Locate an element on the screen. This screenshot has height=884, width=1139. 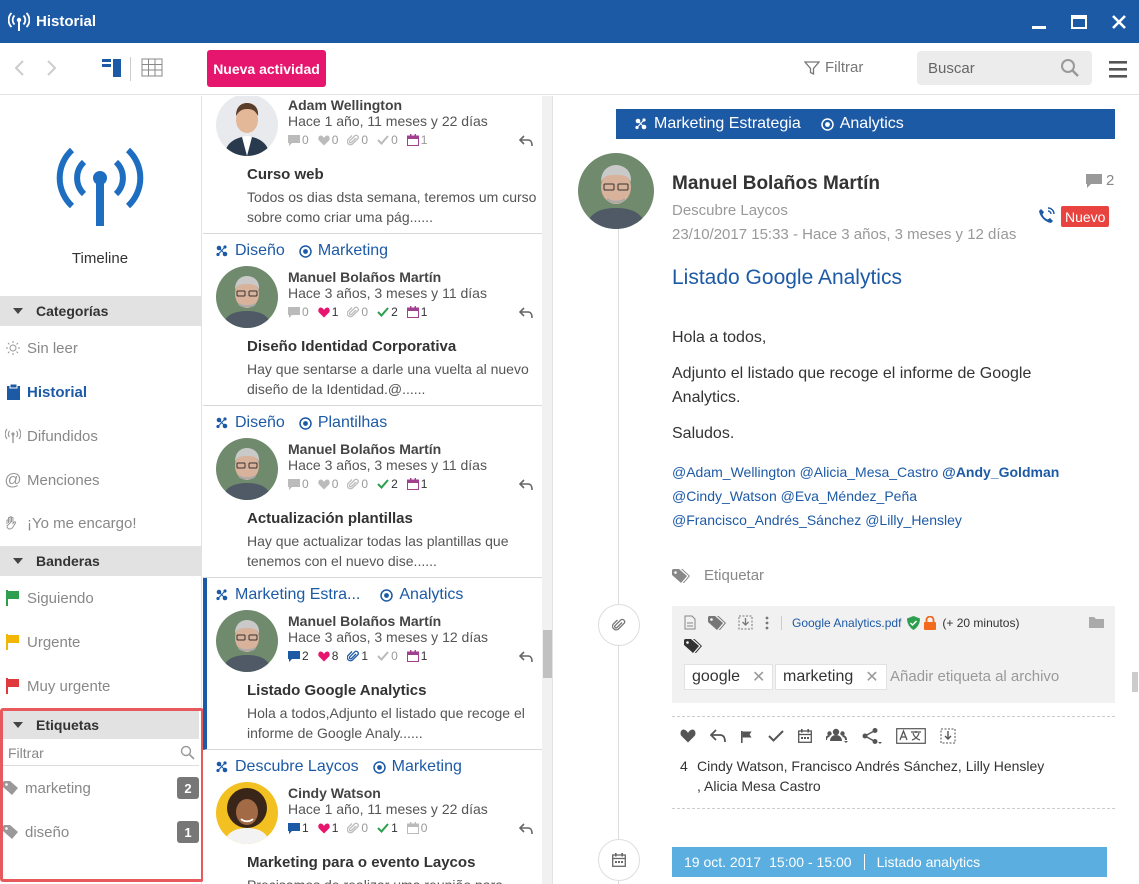
attachments-stat: 0 is located at coordinates (357, 140).